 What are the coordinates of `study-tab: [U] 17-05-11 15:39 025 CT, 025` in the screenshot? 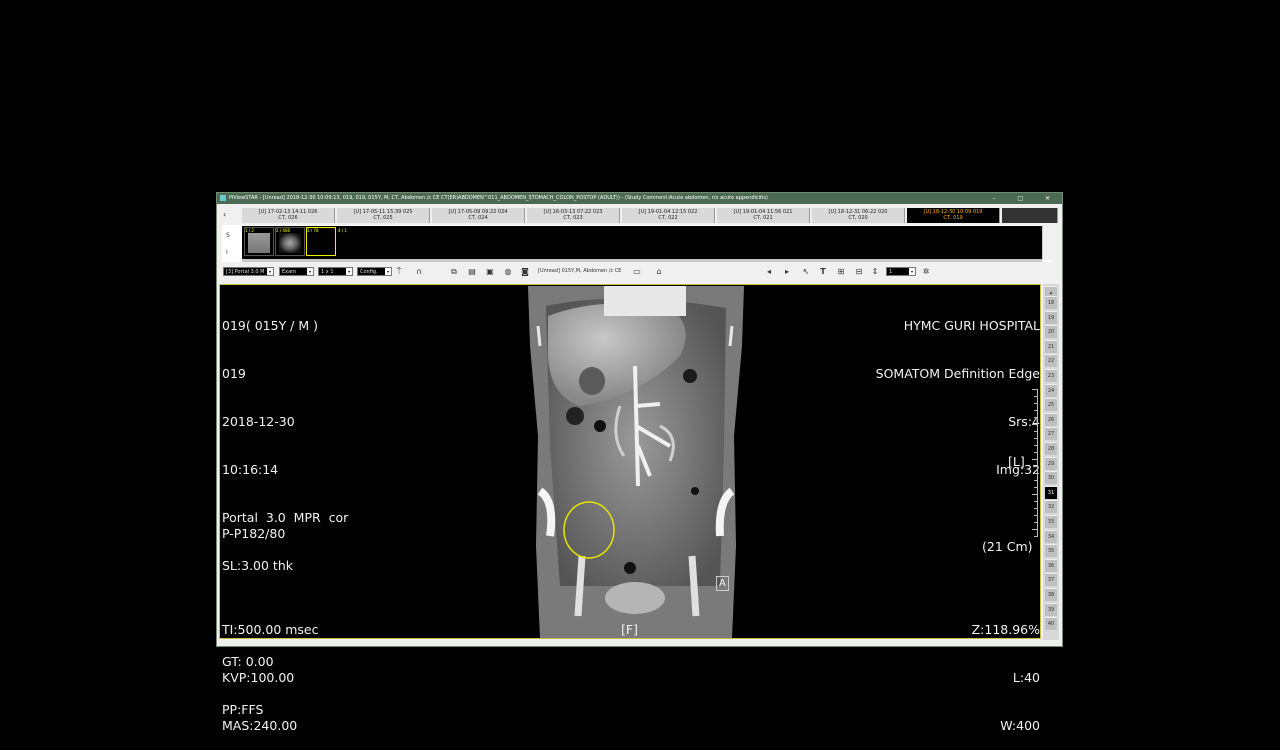 It's located at (383, 215).